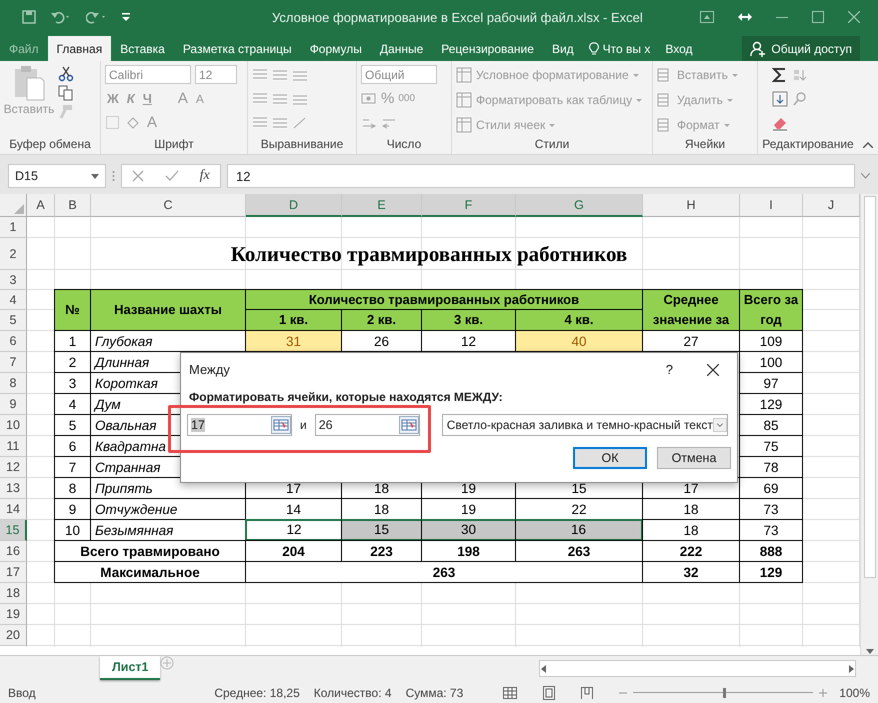  What do you see at coordinates (13, 300) in the screenshot?
I see `row-header: 4` at bounding box center [13, 300].